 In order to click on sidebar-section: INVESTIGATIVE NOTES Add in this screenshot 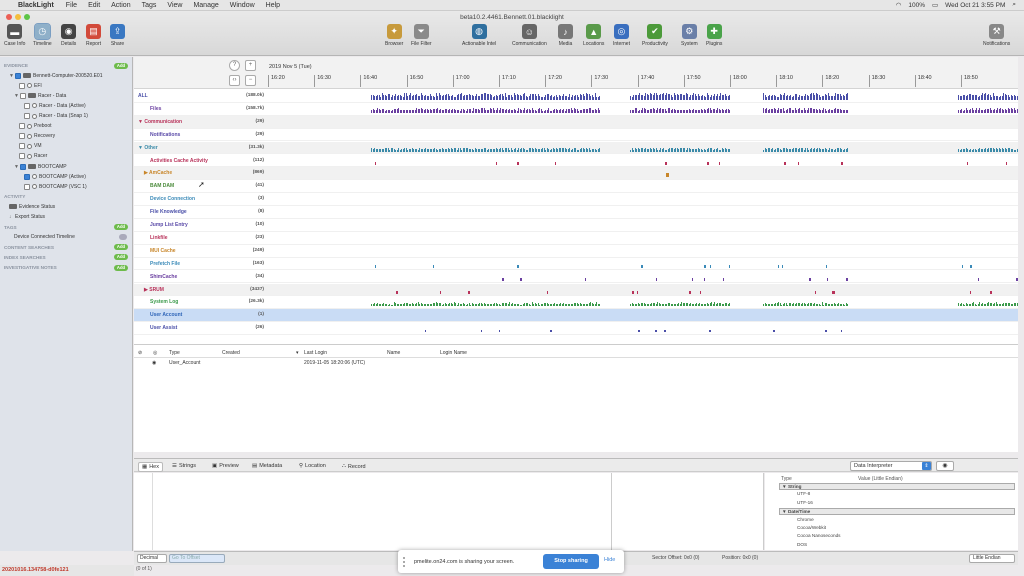, I will do `click(66, 267)`.